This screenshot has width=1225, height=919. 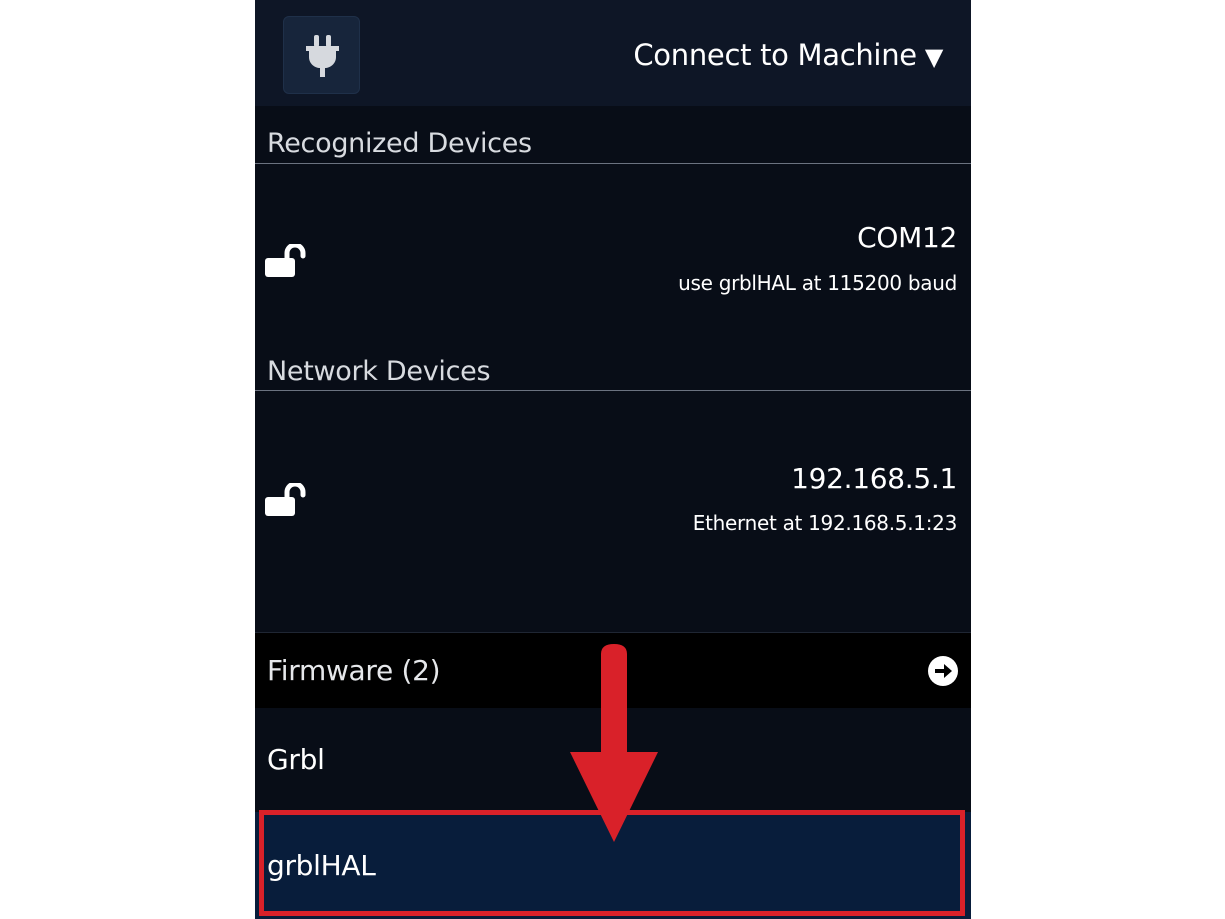 What do you see at coordinates (943, 671) in the screenshot?
I see `circle-arrow-right-icon` at bounding box center [943, 671].